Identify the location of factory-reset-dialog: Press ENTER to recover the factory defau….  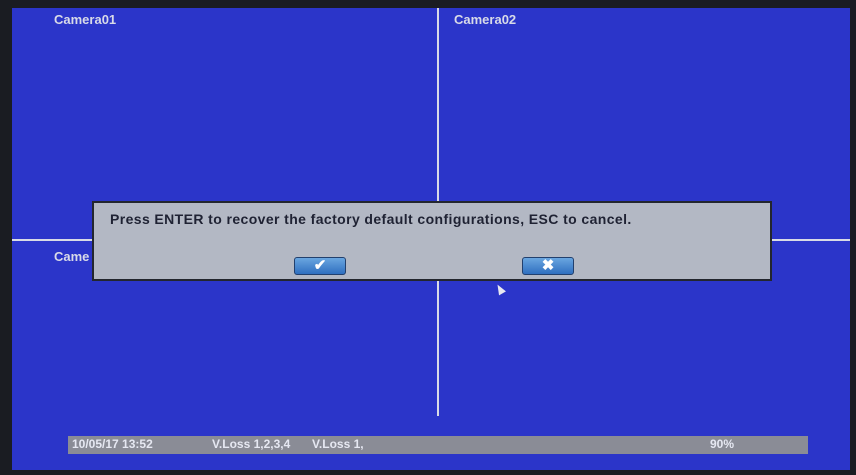
(432, 241).